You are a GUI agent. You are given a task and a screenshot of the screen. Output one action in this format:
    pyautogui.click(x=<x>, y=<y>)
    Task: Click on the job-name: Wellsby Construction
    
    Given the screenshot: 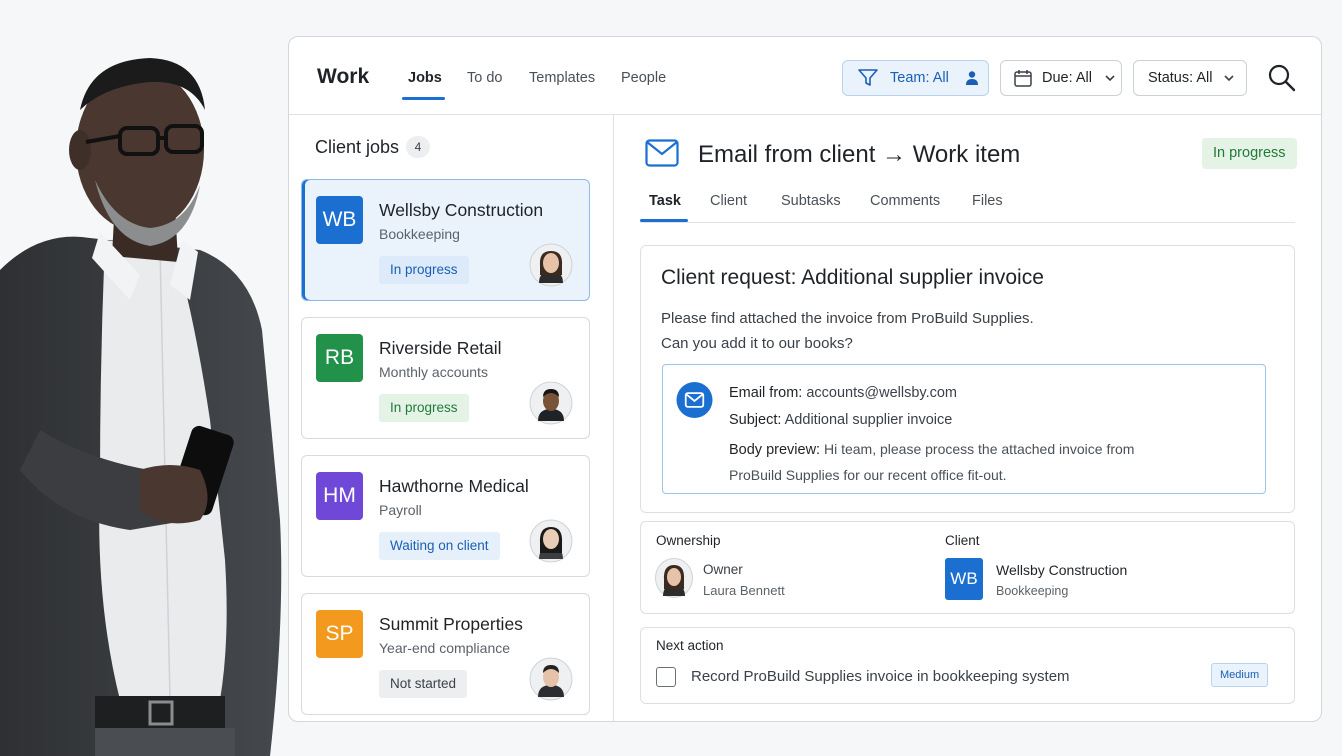 What is the action you would take?
    pyautogui.click(x=461, y=210)
    